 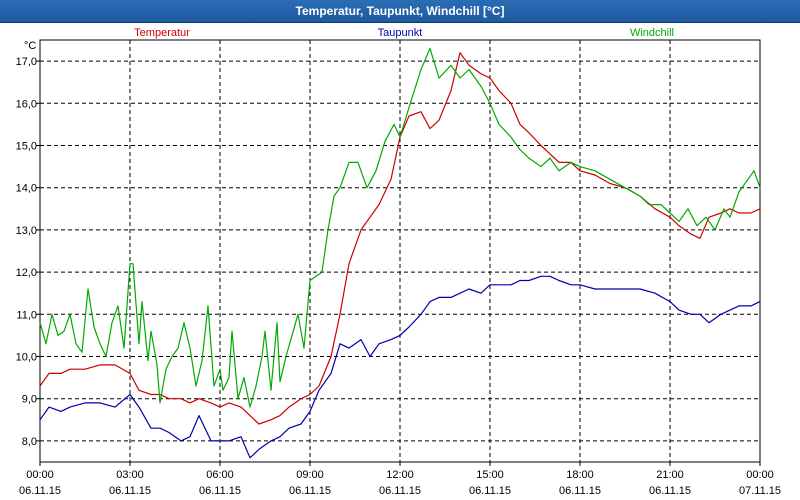 What do you see at coordinates (220, 475) in the screenshot?
I see `x-tick-time: 06:00` at bounding box center [220, 475].